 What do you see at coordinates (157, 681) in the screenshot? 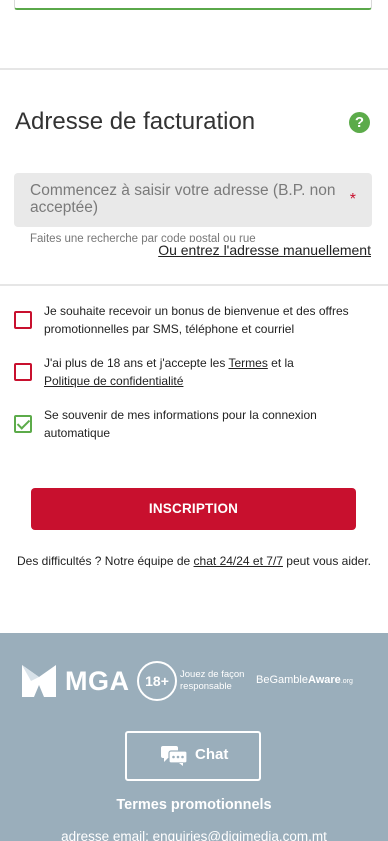
I see `age-18-badge: 18+` at bounding box center [157, 681].